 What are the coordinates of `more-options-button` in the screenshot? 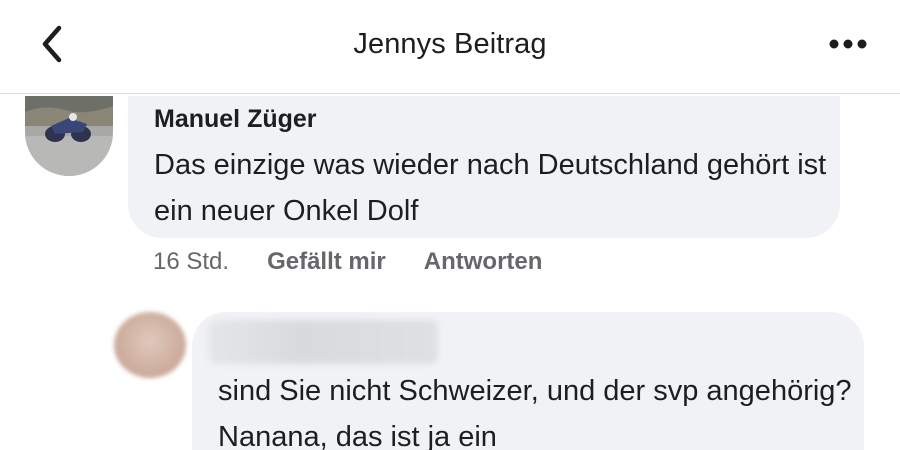 It's located at (848, 44).